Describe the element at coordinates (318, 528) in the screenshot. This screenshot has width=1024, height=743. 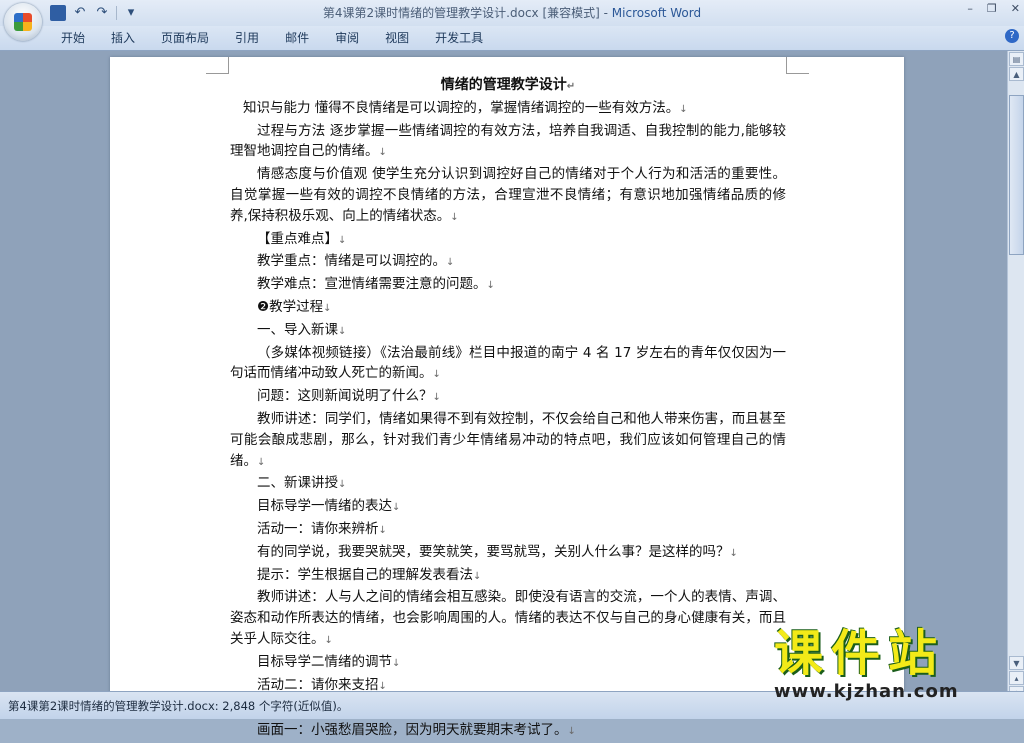
I see `paragraph-text: 活动一：请你来辨析` at that location.